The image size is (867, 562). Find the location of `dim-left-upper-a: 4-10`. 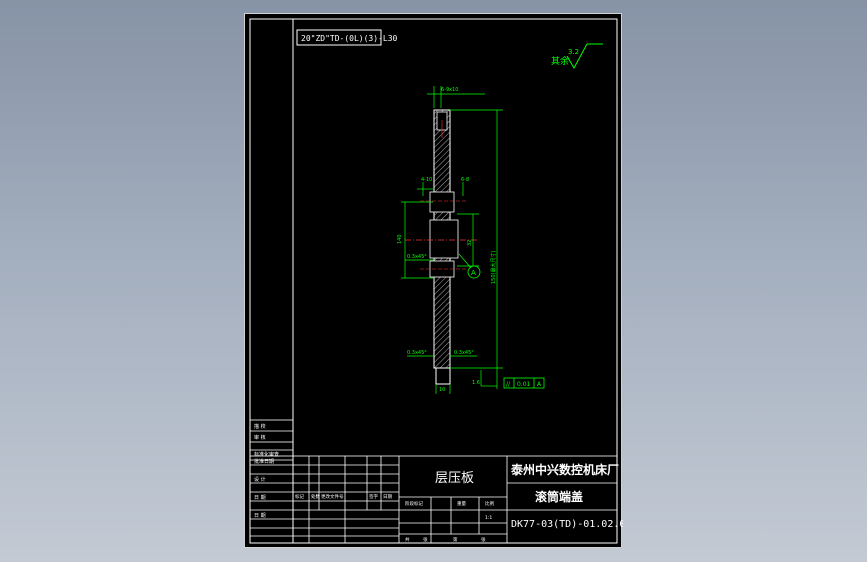

dim-left-upper-a: 4-10 is located at coordinates (426, 180).